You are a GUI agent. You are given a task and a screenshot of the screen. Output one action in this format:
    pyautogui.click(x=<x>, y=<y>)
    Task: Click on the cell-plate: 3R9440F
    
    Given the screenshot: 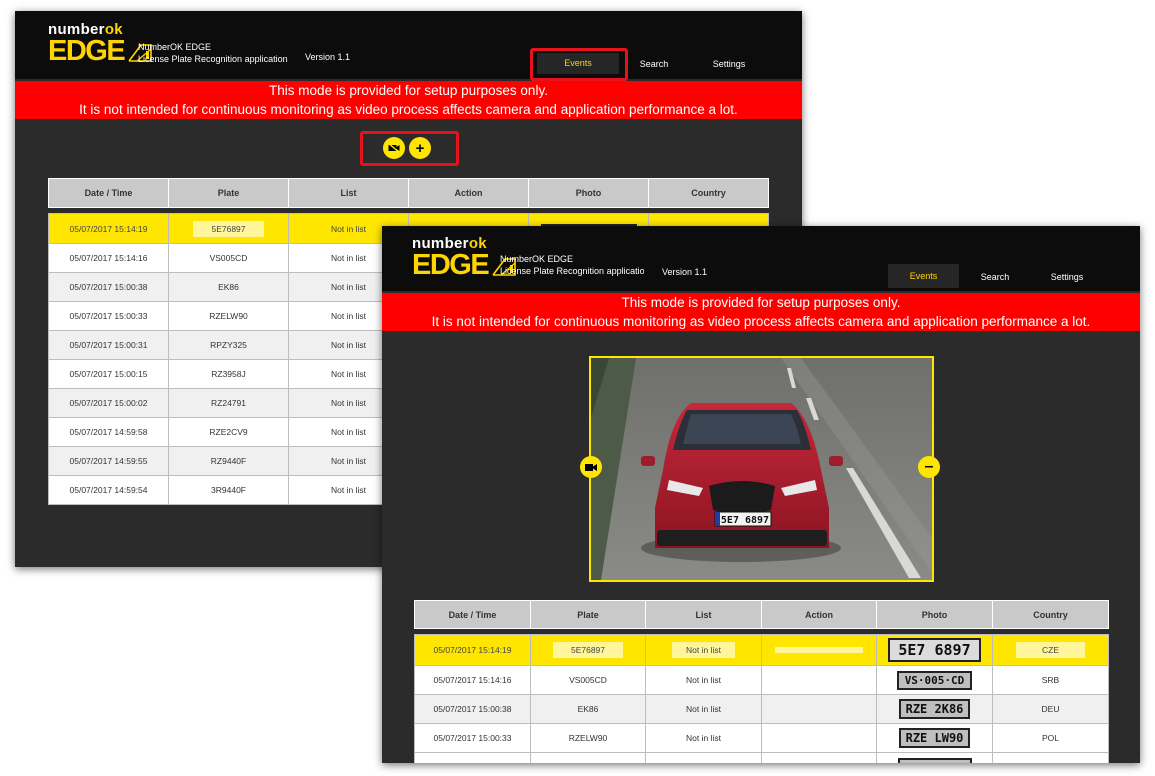 What is the action you would take?
    pyautogui.click(x=228, y=490)
    